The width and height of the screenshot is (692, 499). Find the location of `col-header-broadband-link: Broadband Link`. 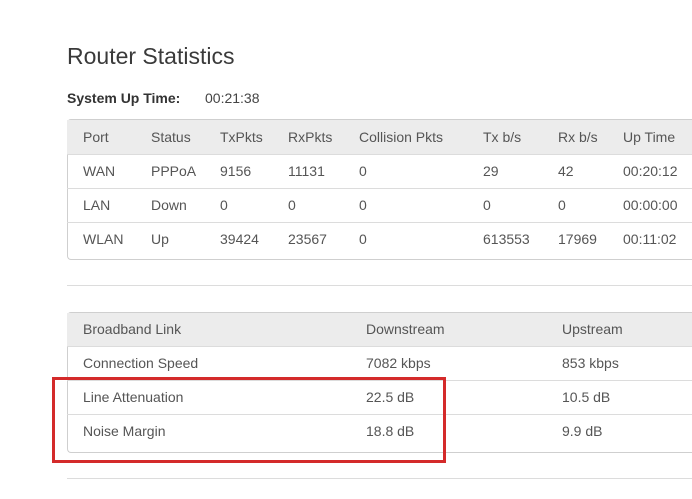

col-header-broadband-link: Broadband Link is located at coordinates (132, 329).